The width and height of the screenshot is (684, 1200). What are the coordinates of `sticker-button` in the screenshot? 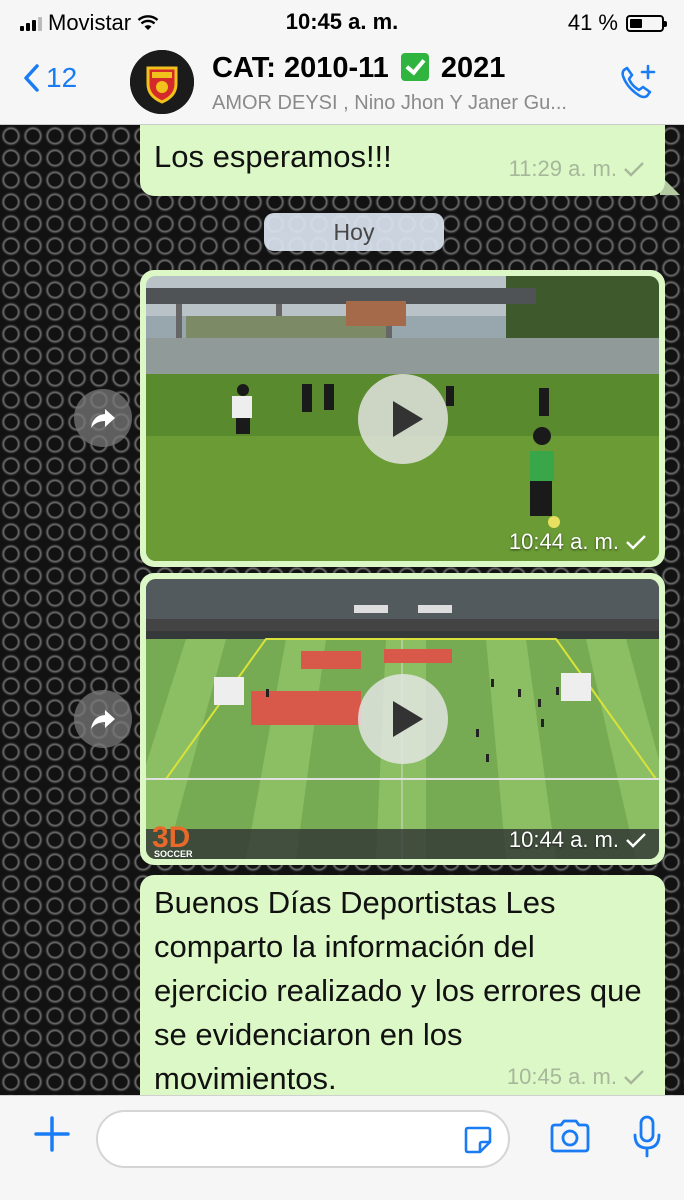 It's located at (478, 1142).